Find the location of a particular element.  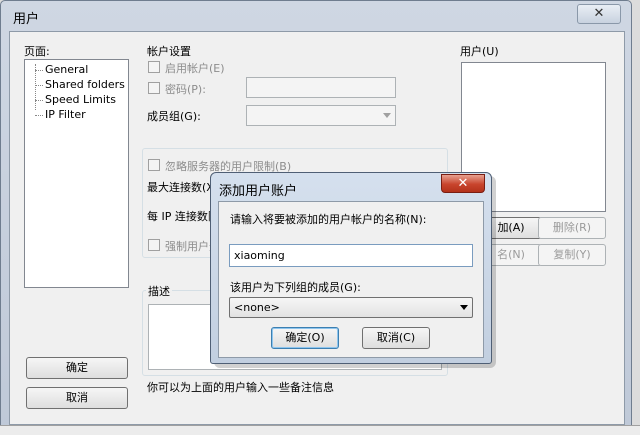

page-general: General is located at coordinates (66, 69).